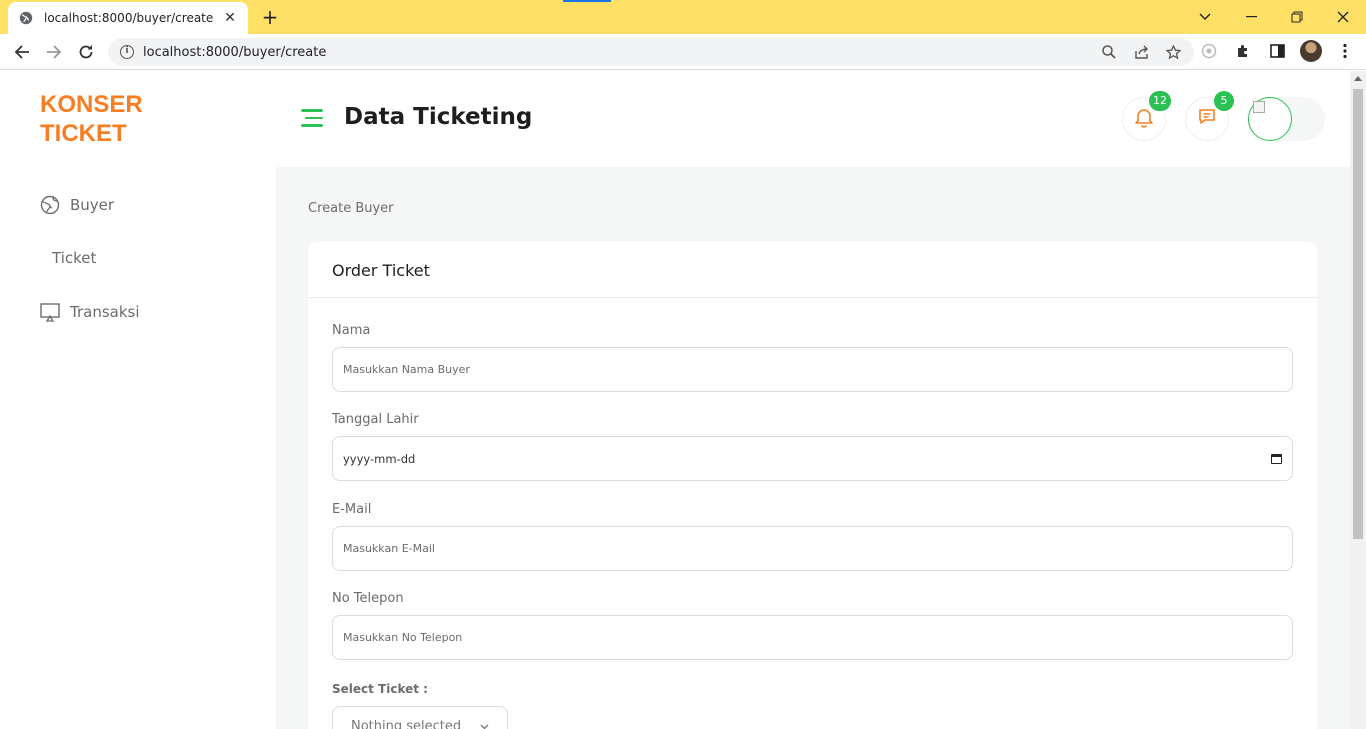 This screenshot has width=1366, height=729. I want to click on bookmark-star-icon, so click(1173, 52).